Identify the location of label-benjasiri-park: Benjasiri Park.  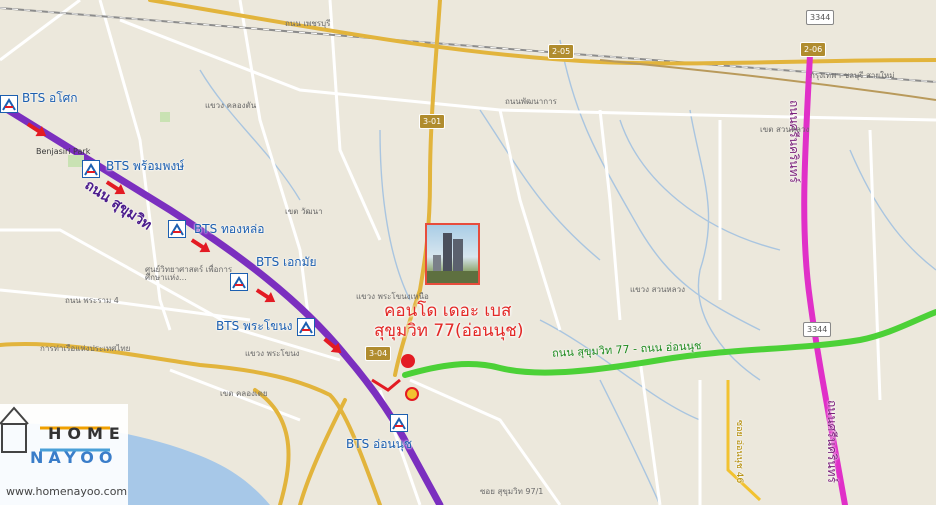
(63, 151).